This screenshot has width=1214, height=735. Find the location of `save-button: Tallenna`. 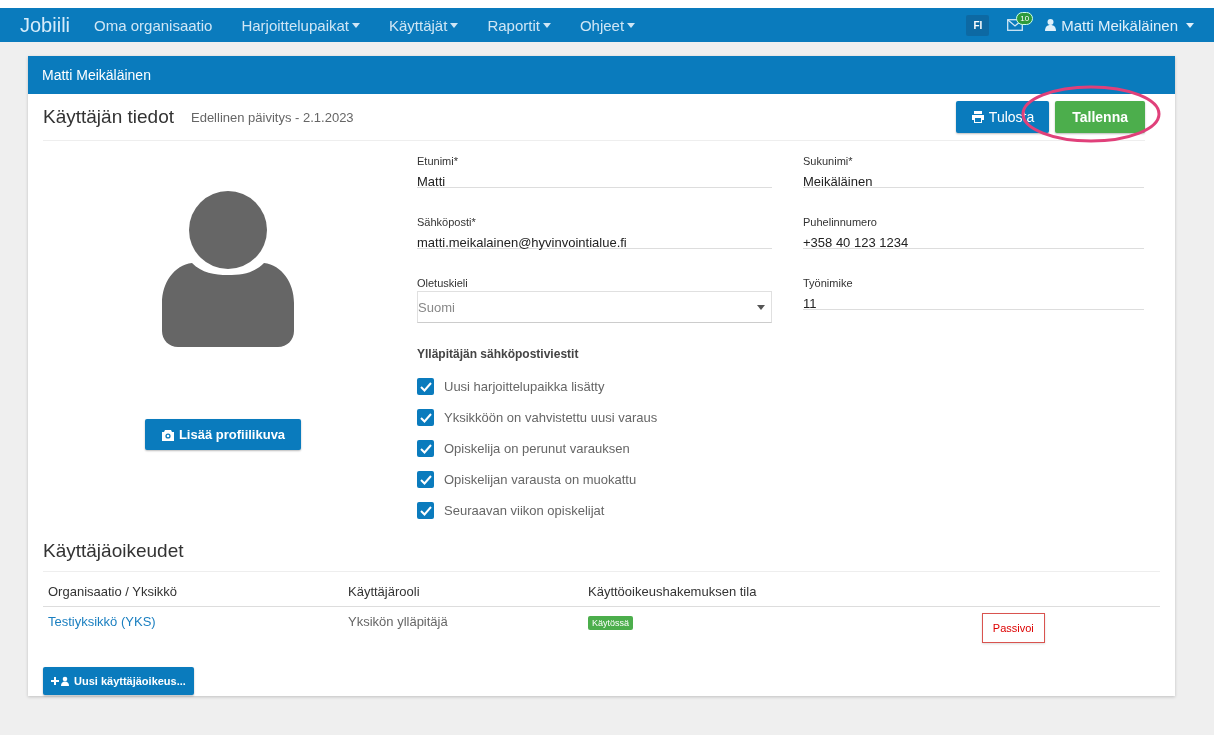

save-button: Tallenna is located at coordinates (1100, 117).